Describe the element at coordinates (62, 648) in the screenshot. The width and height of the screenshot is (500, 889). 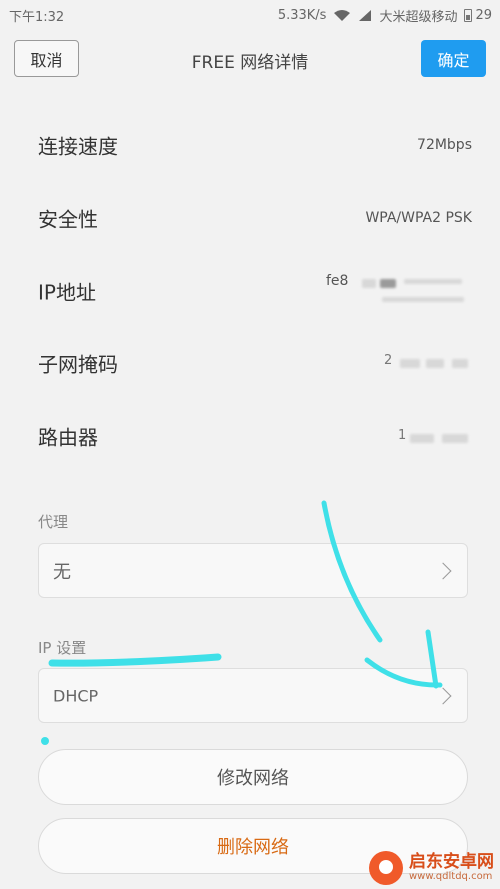
I see `ip-settings-section-label: IP 设置` at that location.